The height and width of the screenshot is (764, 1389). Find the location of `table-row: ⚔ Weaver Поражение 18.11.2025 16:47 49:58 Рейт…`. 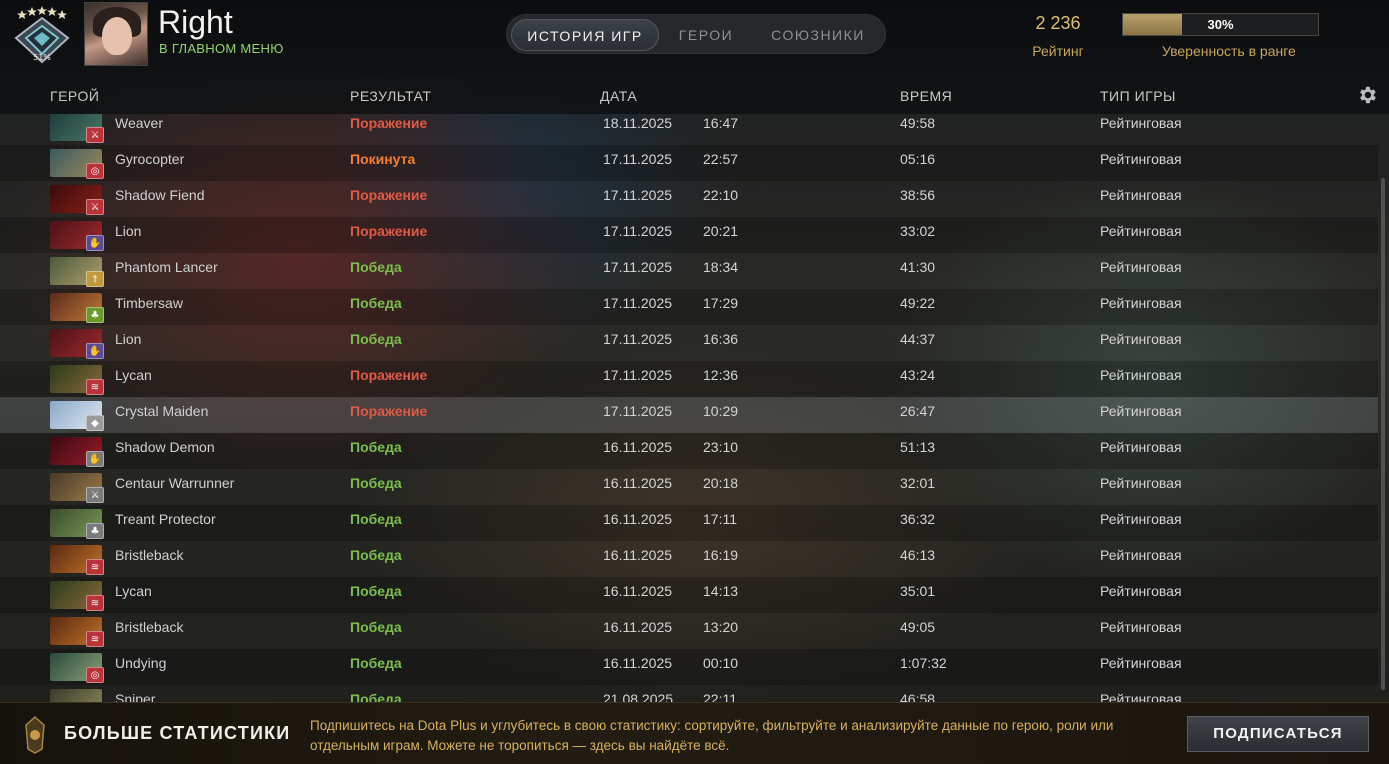

table-row: ⚔ Weaver Поражение 18.11.2025 16:47 49:58 Рейт… is located at coordinates (689, 129).